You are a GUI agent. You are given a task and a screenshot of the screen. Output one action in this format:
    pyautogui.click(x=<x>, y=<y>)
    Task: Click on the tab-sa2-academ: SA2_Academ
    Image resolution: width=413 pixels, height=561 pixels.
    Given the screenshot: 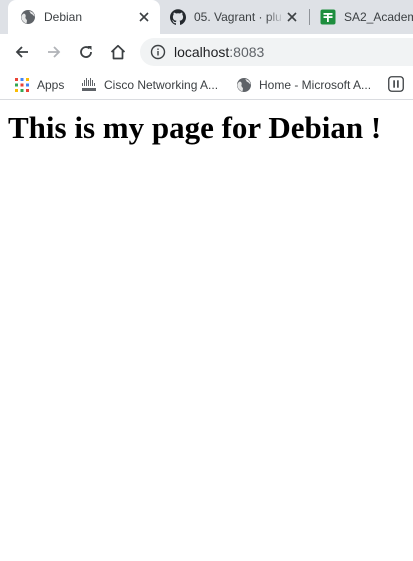 What is the action you would take?
    pyautogui.click(x=361, y=17)
    